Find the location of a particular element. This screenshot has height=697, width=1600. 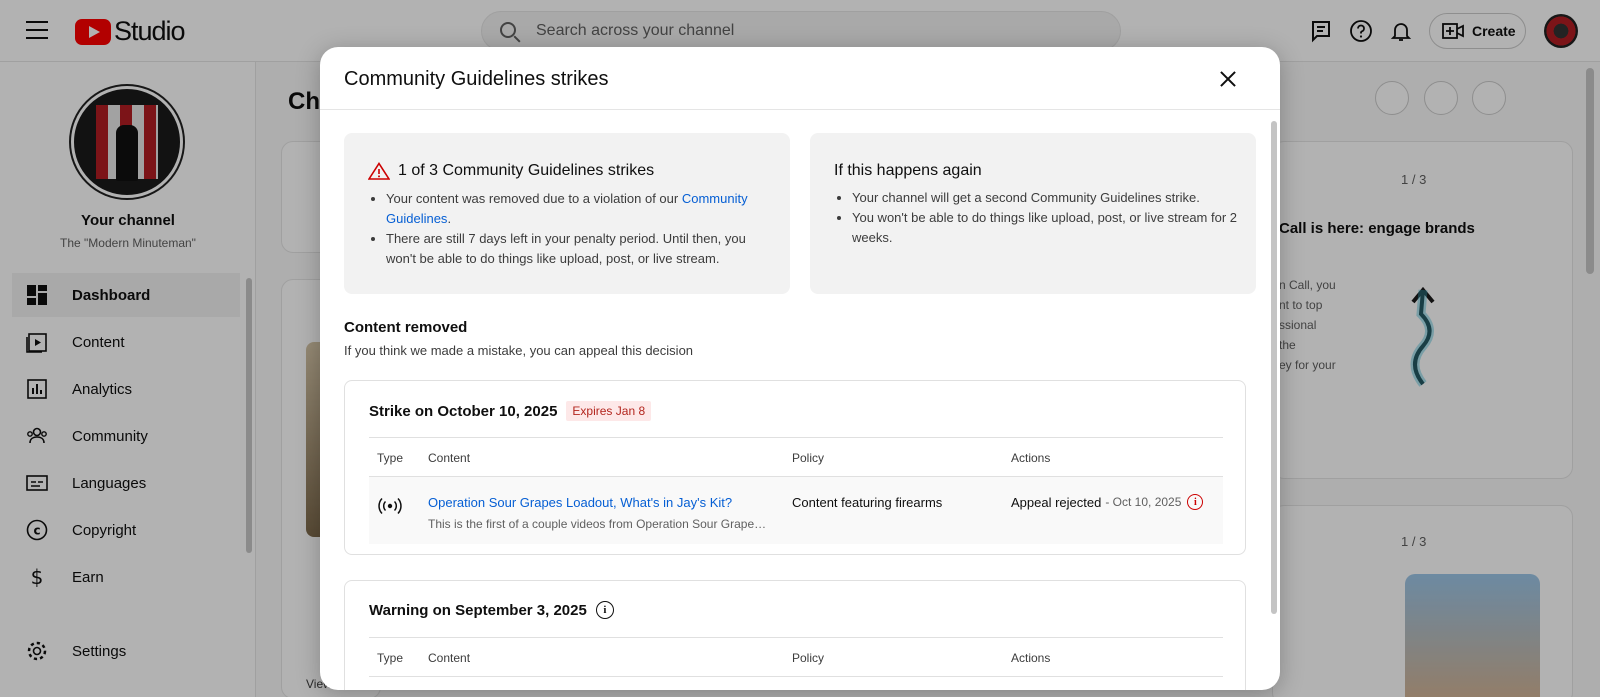

appeal-date: - Oct 10, 2025 is located at coordinates (1143, 502).